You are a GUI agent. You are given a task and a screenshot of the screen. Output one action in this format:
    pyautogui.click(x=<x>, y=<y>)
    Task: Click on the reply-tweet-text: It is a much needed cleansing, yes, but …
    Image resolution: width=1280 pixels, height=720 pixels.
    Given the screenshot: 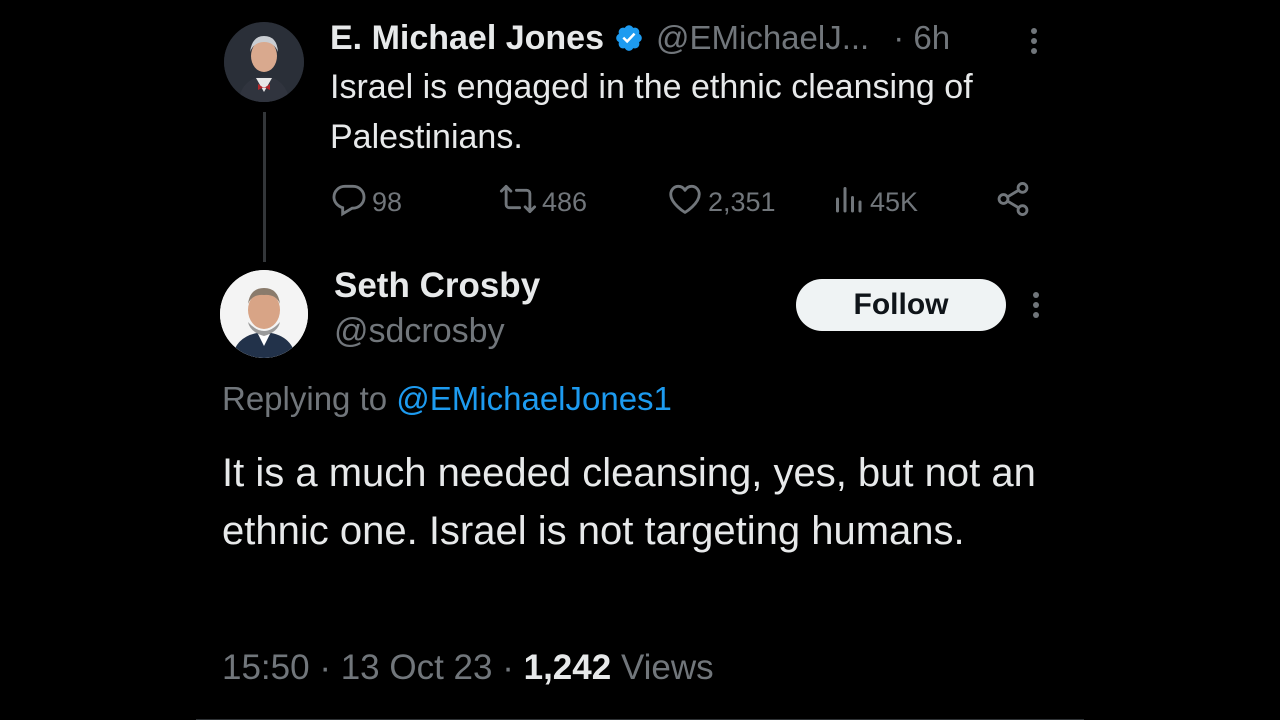 What is the action you would take?
    pyautogui.click(x=629, y=502)
    